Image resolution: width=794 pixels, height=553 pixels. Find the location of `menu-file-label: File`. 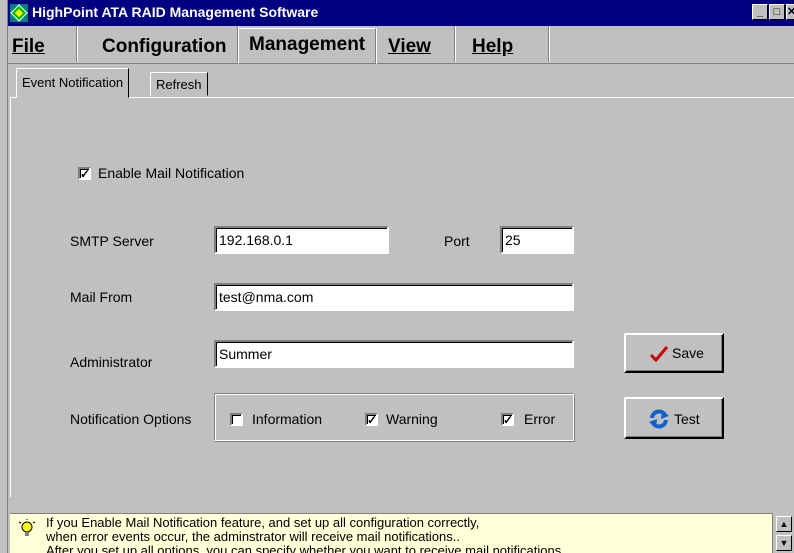

menu-file-label: File is located at coordinates (28, 46).